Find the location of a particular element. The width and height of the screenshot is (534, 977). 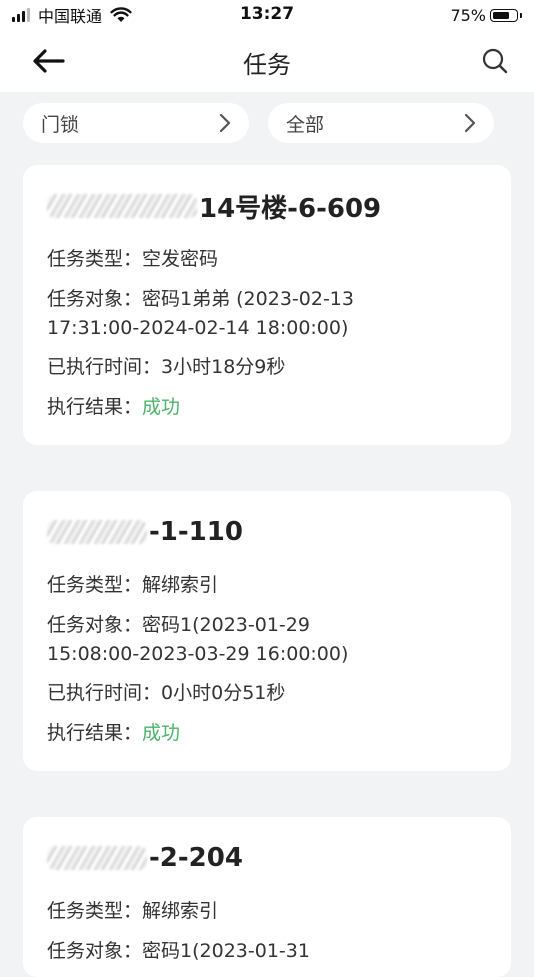

task-title: -2-204 is located at coordinates (145, 858).